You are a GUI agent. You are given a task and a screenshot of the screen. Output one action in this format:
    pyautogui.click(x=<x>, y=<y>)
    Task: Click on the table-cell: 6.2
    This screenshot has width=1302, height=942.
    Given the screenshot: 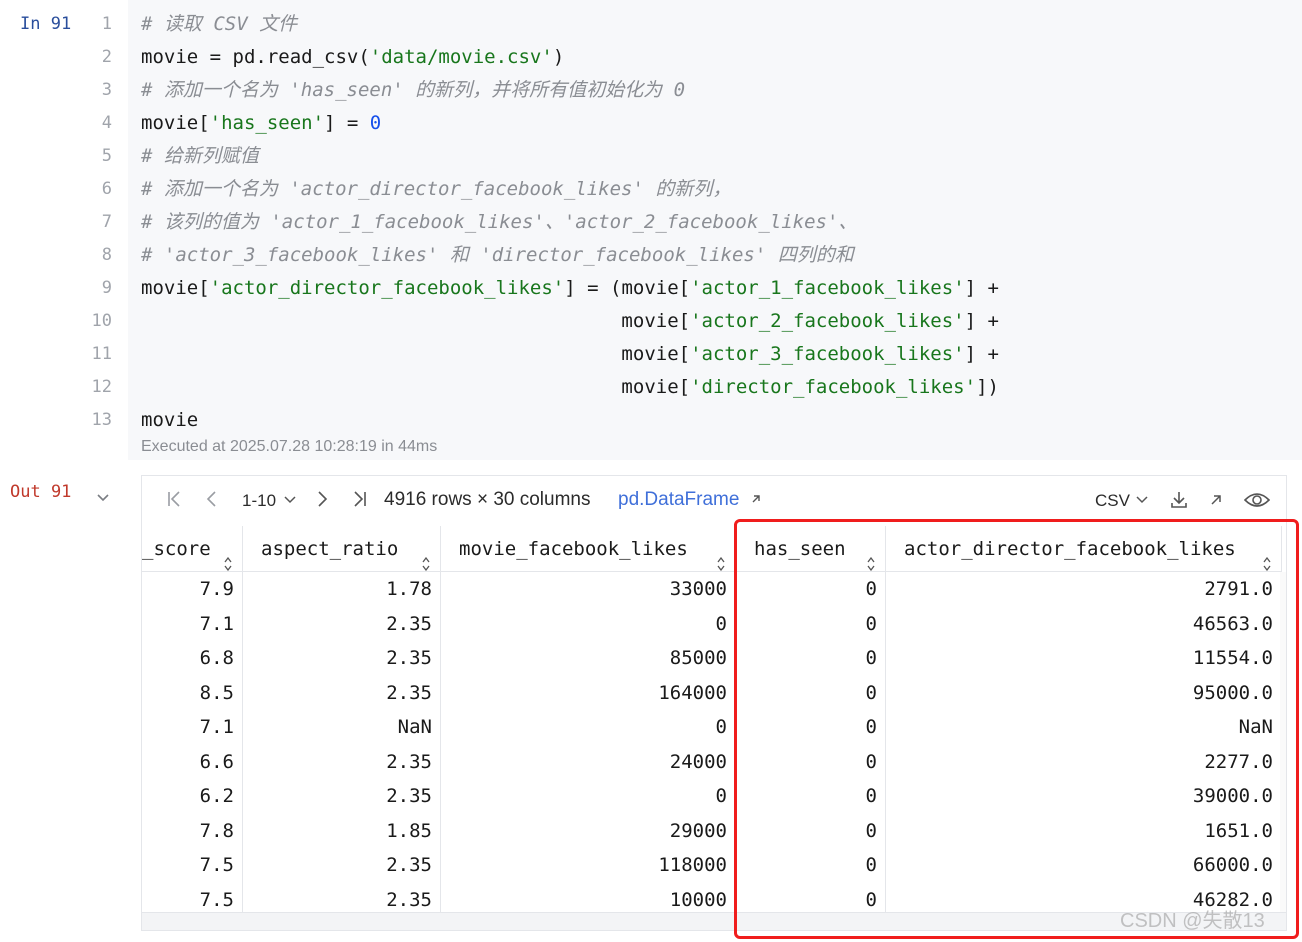 What is the action you would take?
    pyautogui.click(x=192, y=796)
    